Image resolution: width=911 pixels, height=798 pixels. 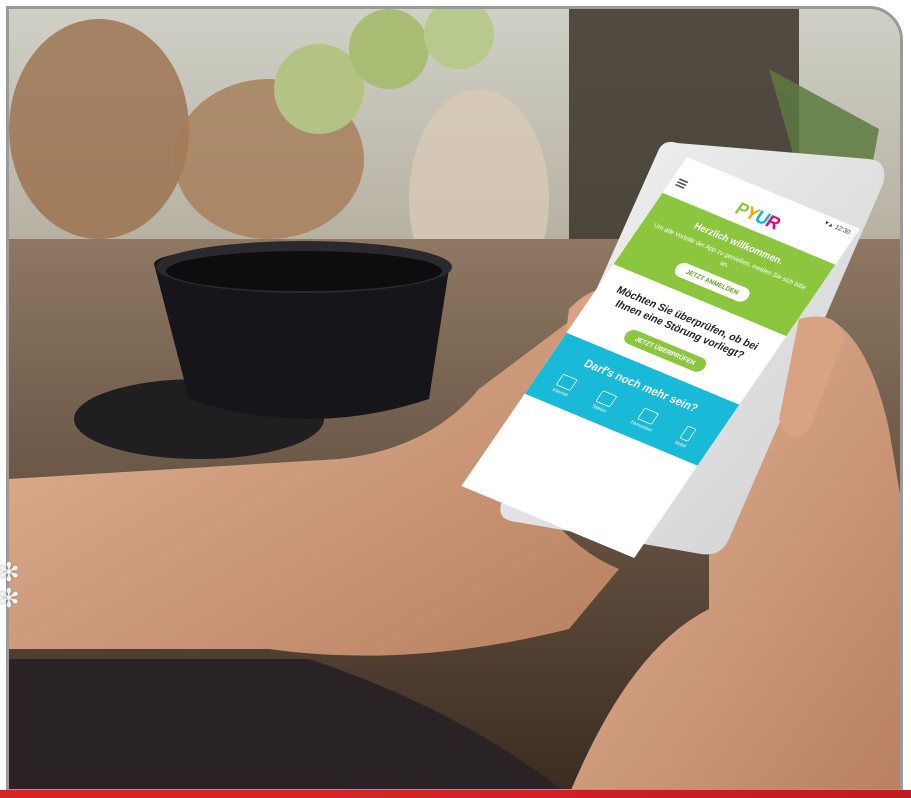 I want to click on signal-icon: ▾ ▴, so click(x=829, y=223).